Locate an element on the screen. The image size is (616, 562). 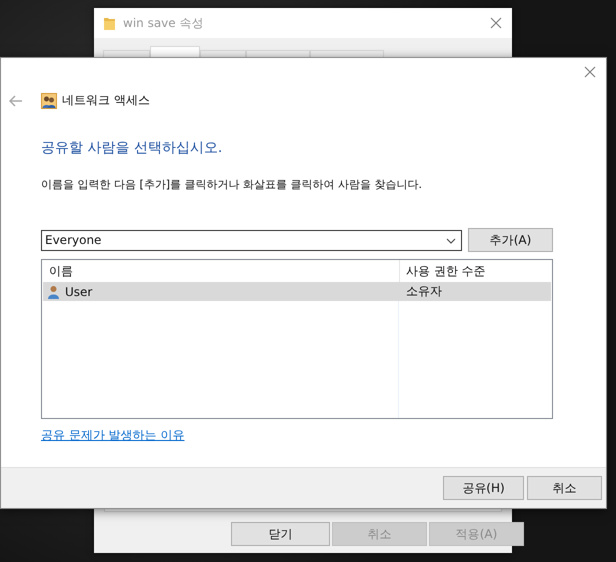
dialog-button: 취소 is located at coordinates (564, 488).